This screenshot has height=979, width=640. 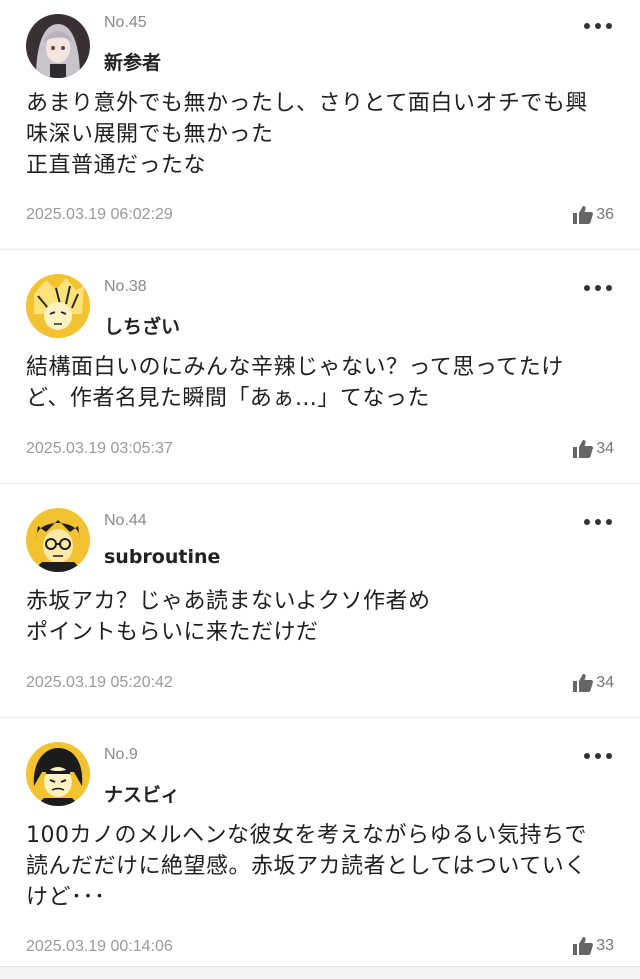 I want to click on username: しちざい, so click(x=142, y=325).